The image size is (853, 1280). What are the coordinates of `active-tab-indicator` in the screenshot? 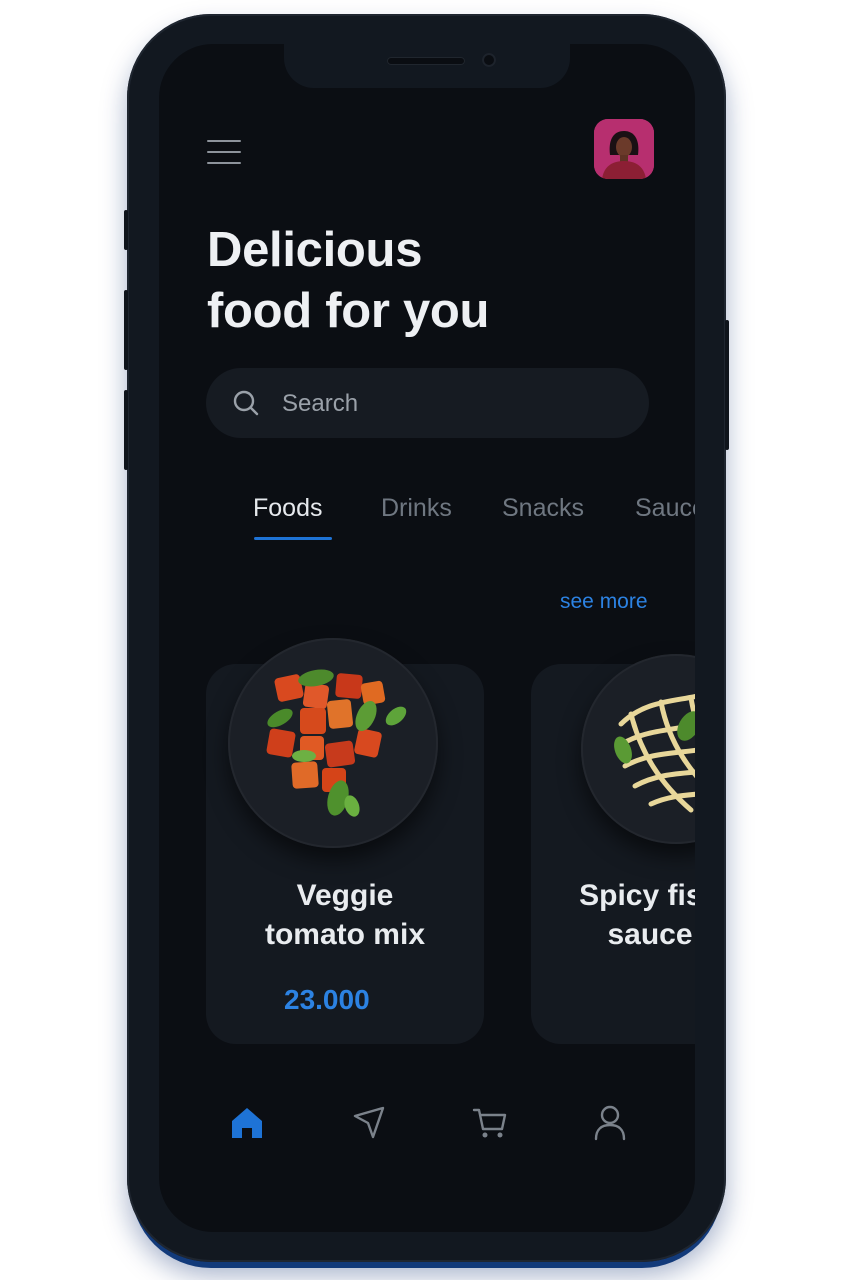 It's located at (293, 538).